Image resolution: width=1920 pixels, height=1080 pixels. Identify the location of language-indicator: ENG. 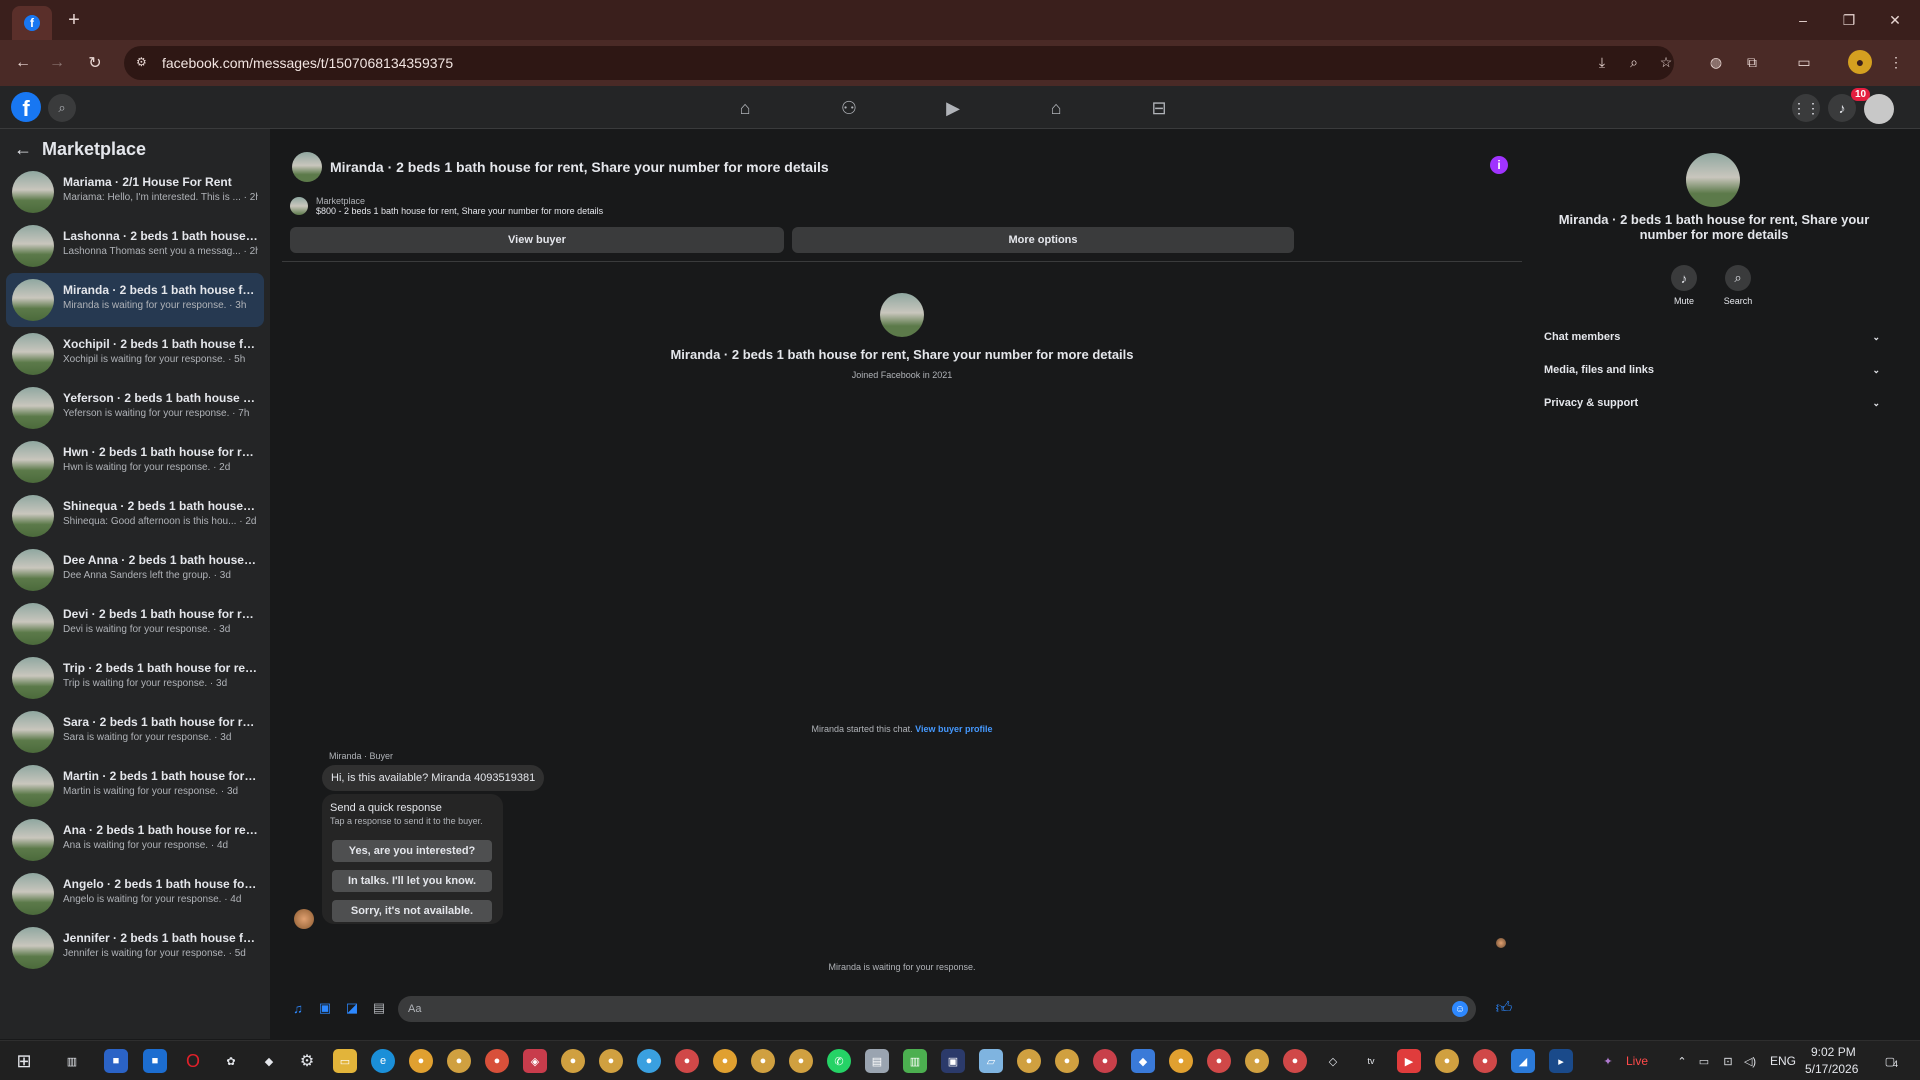
(1783, 1061).